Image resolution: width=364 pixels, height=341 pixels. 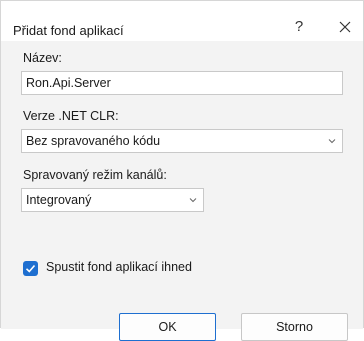 What do you see at coordinates (119, 267) in the screenshot?
I see `start-immediately-label: Spustit fond aplikací ihned` at bounding box center [119, 267].